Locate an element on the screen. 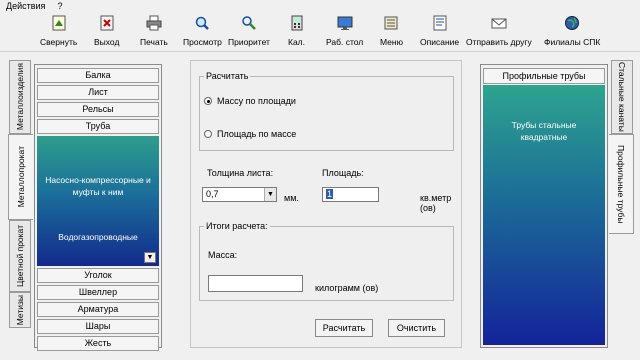  subcategory-pump-compressor: Насосно-компрессорные и муфты к ним is located at coordinates (98, 186).